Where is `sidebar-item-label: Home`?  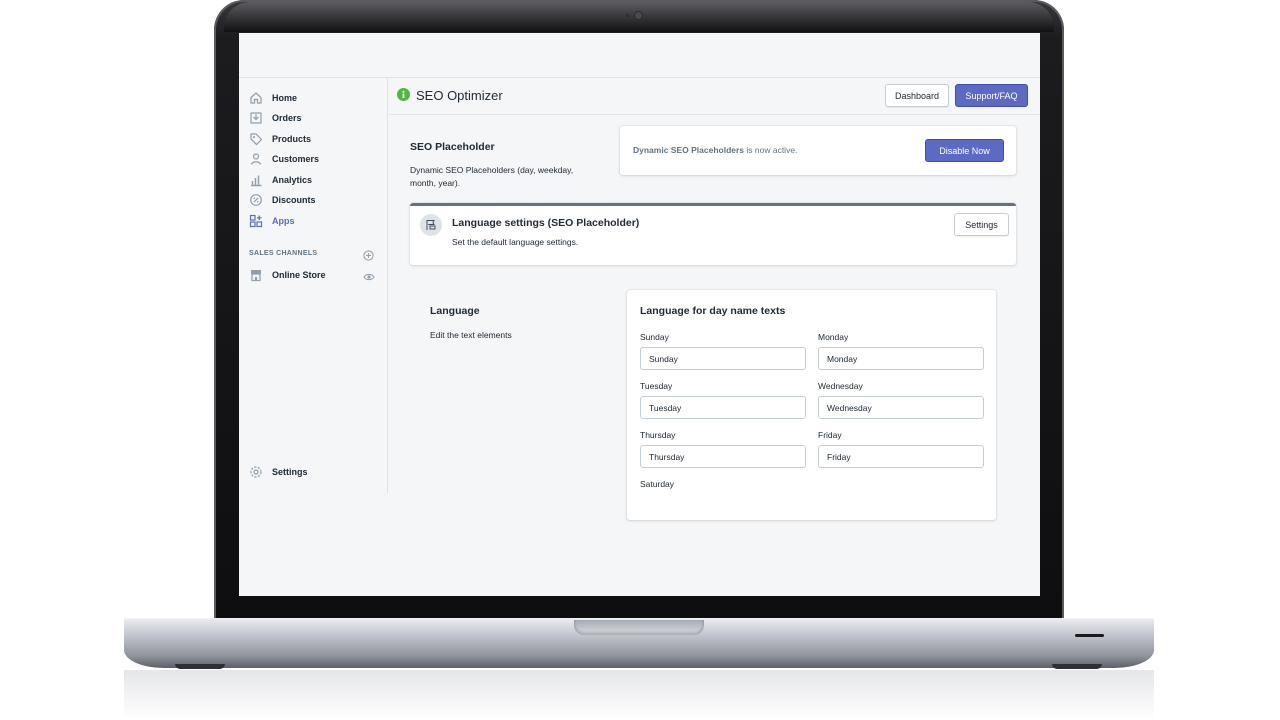 sidebar-item-label: Home is located at coordinates (285, 98).